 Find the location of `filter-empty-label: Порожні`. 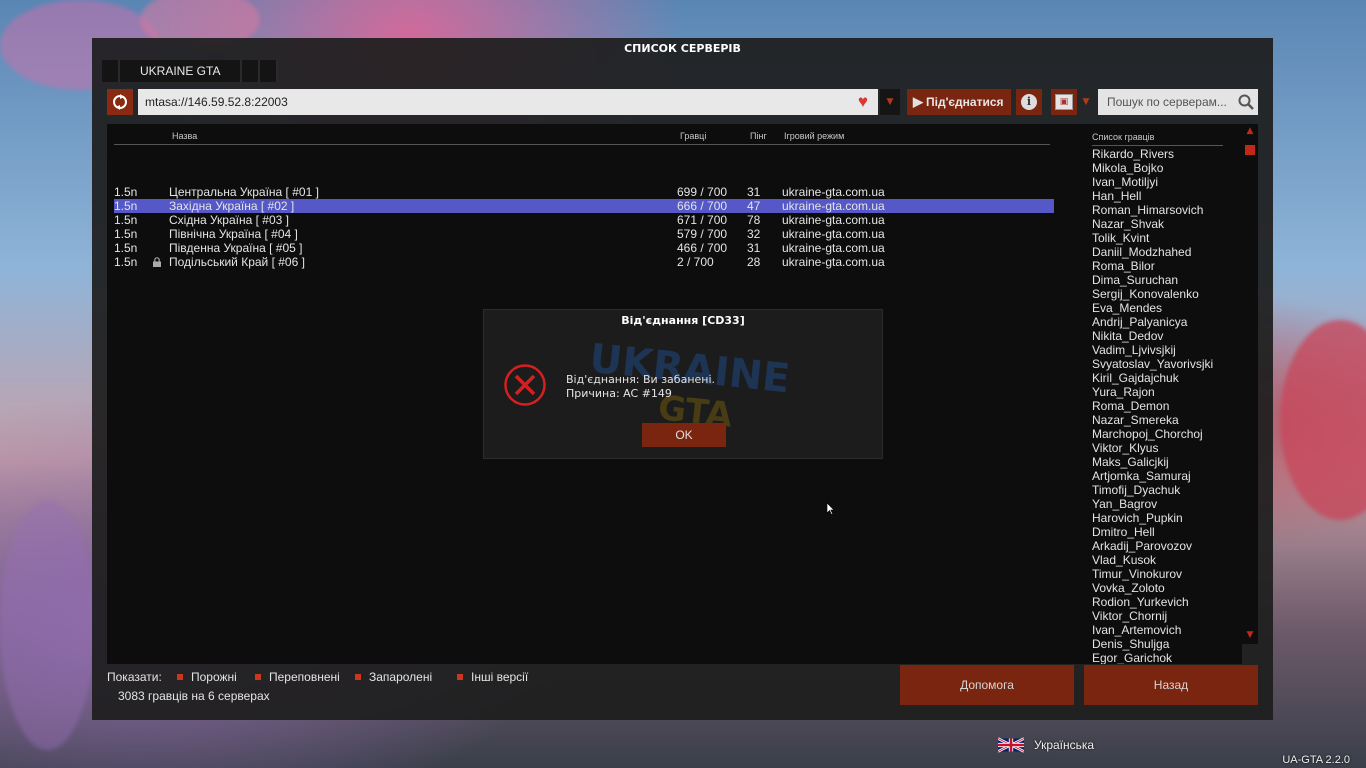

filter-empty-label: Порожні is located at coordinates (214, 677).